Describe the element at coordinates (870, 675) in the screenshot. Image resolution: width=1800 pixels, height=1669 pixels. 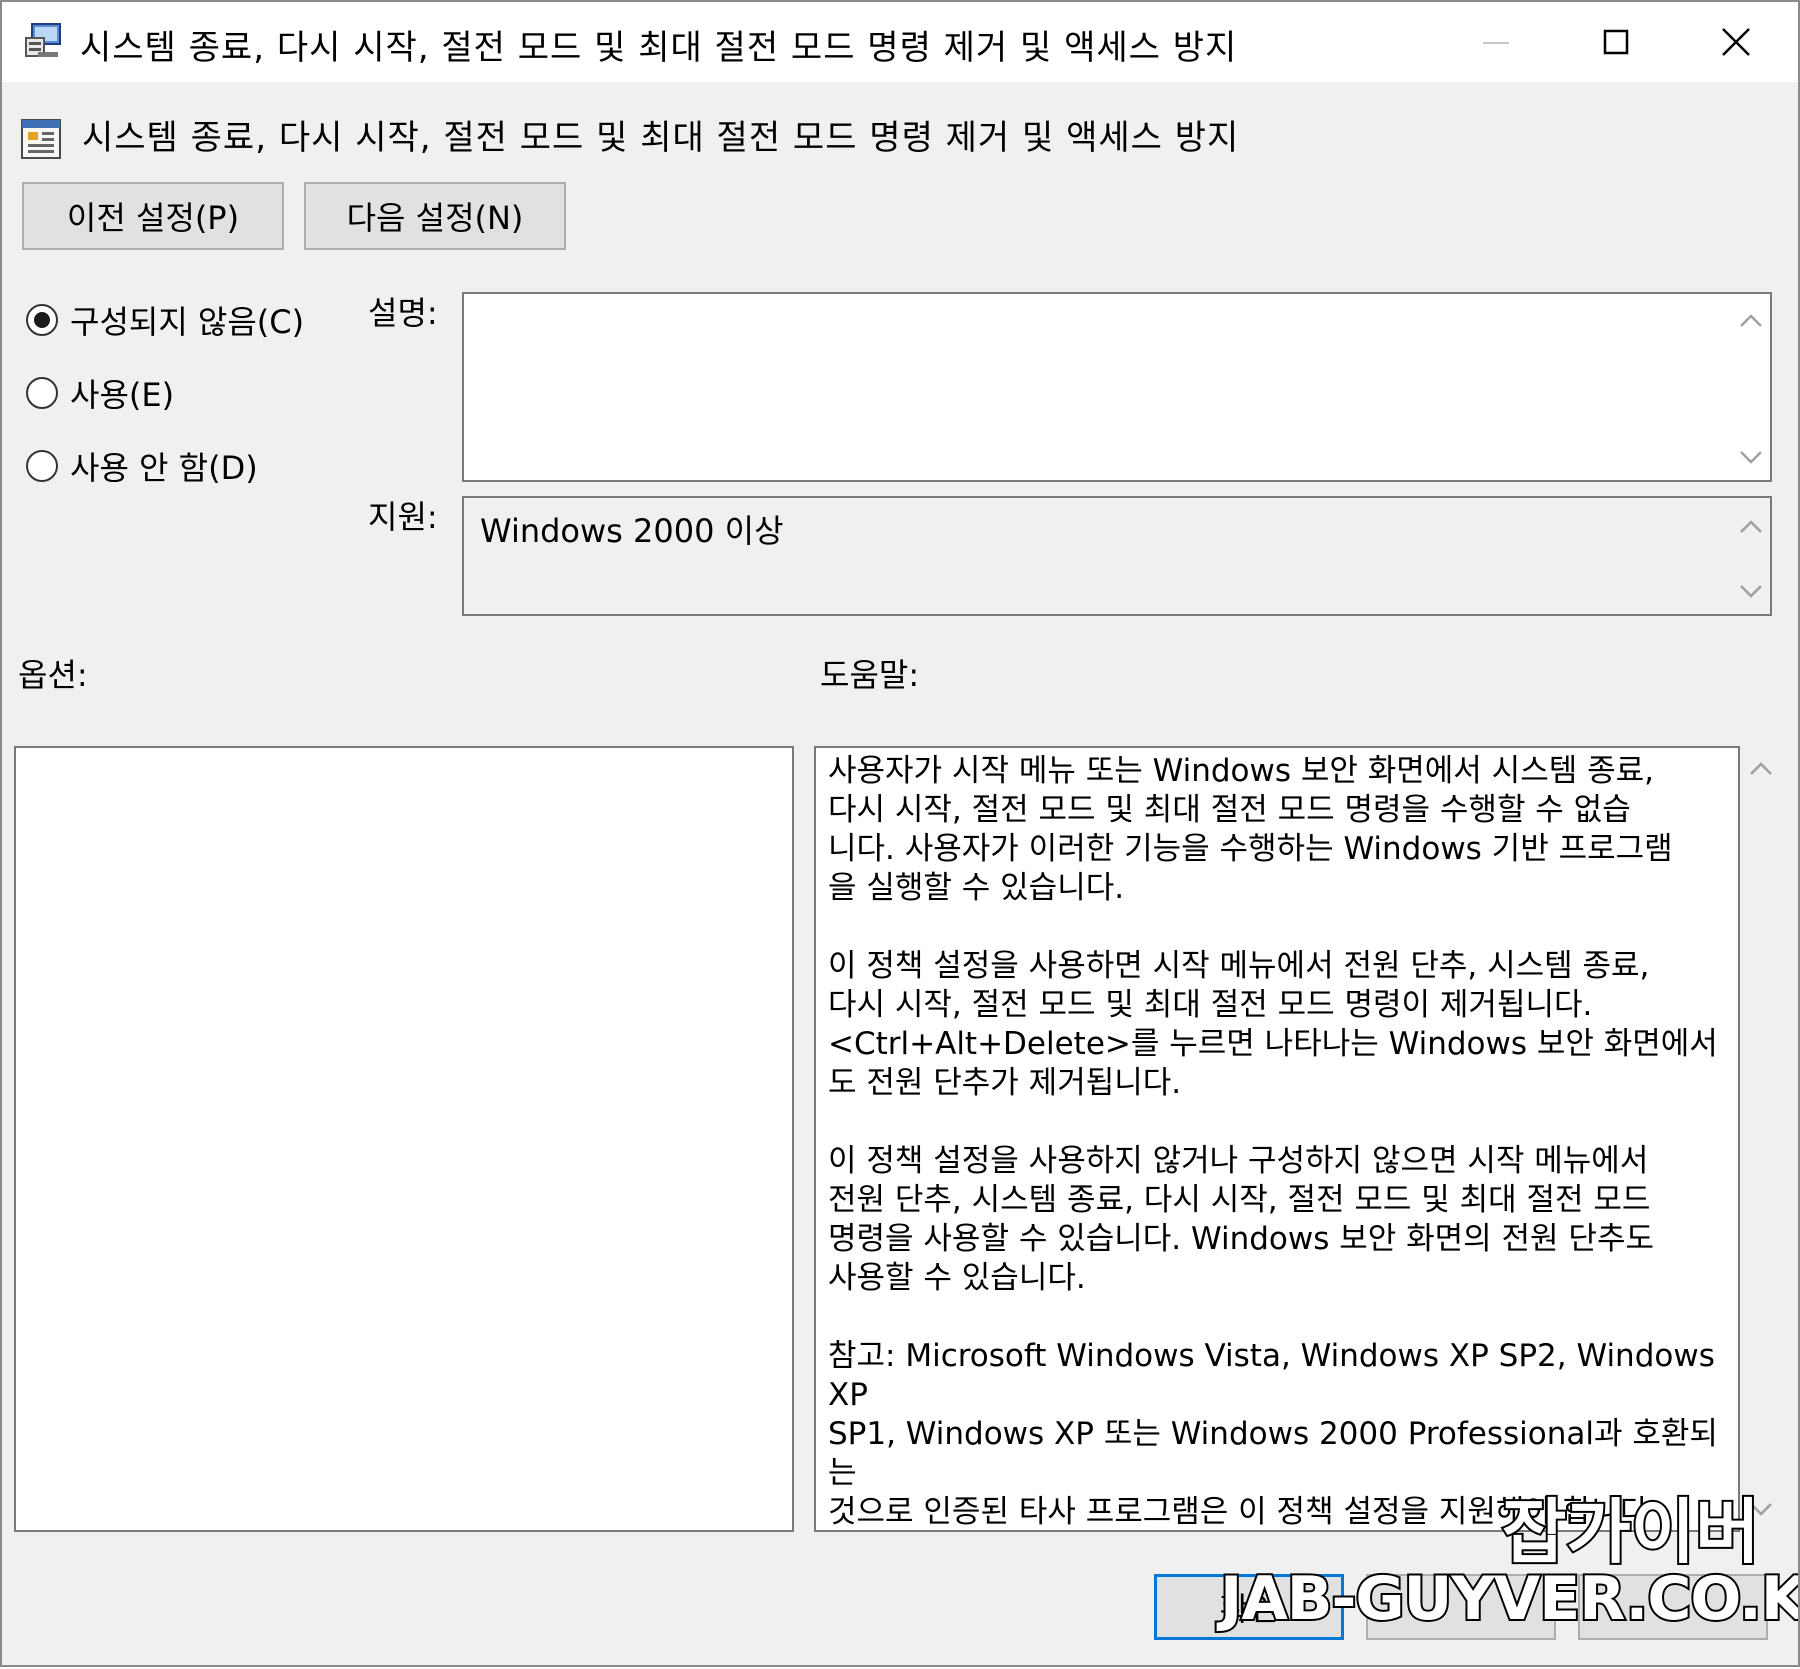
I see `help-label: 도움말:` at that location.